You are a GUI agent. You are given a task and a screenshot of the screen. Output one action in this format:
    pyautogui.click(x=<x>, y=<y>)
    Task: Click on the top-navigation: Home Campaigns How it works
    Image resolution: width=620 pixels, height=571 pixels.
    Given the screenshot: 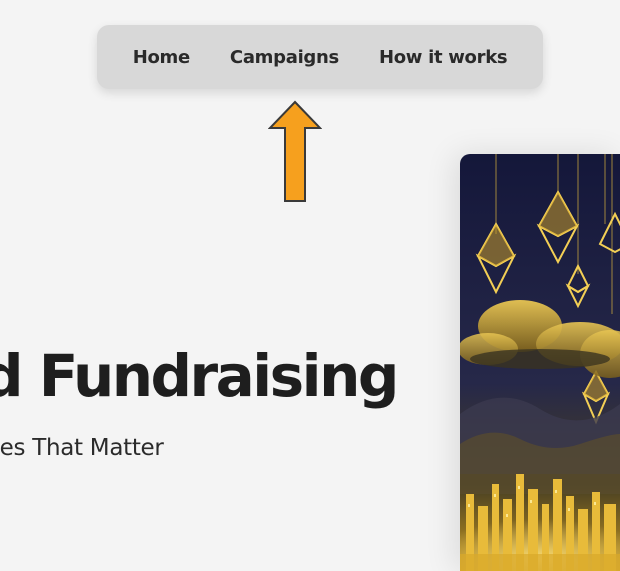 What is the action you would take?
    pyautogui.click(x=320, y=57)
    